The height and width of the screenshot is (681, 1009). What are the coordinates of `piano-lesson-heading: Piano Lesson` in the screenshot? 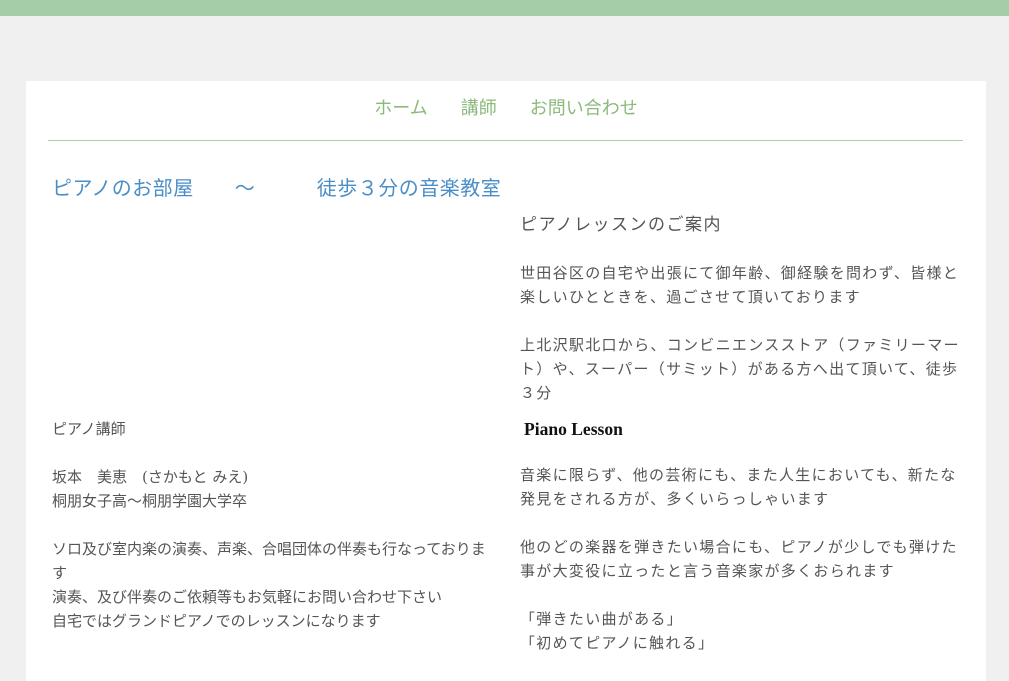 It's located at (573, 429).